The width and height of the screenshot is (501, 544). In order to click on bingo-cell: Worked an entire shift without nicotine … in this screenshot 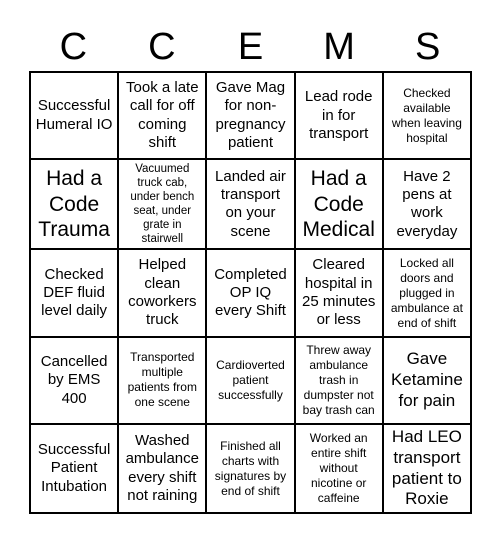, I will do `click(338, 468)`.